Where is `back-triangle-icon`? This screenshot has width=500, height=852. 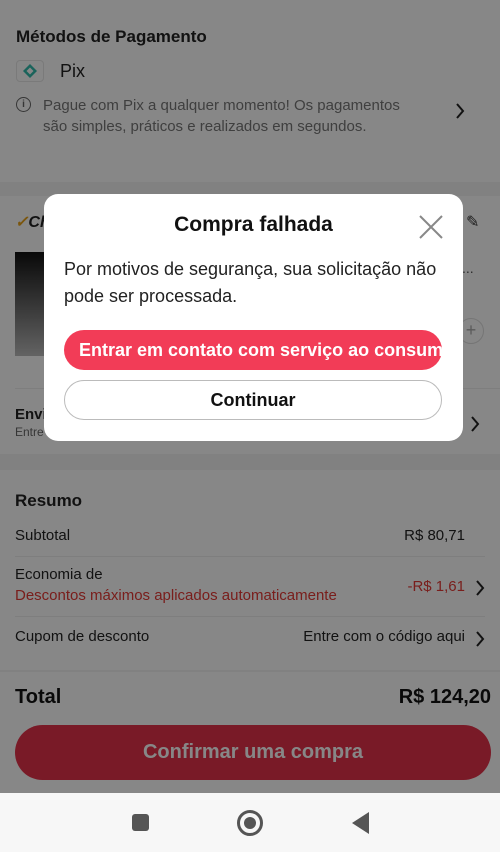
back-triangle-icon is located at coordinates (360, 822).